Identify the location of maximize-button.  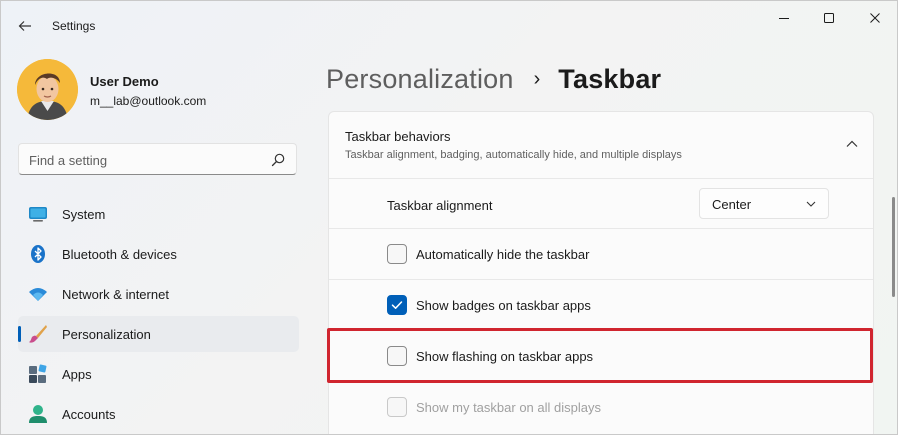
(829, 18).